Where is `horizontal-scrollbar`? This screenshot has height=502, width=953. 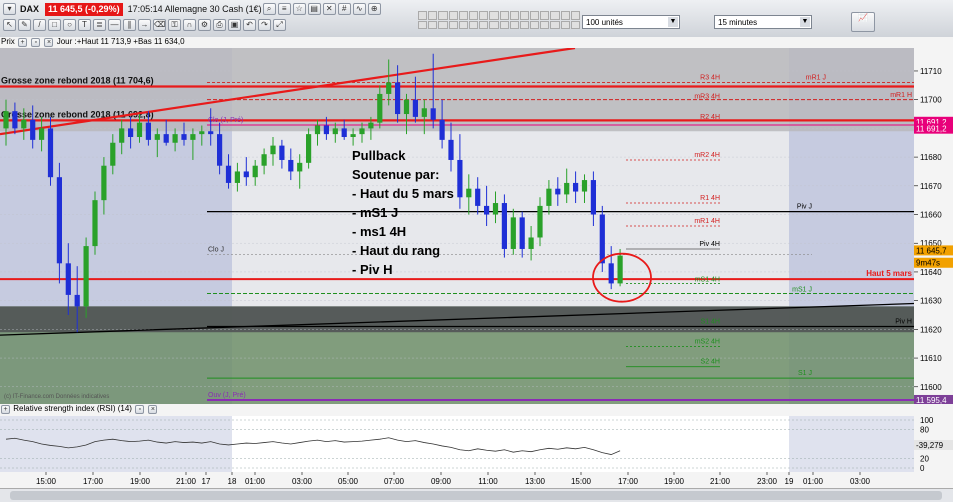
horizontal-scrollbar is located at coordinates (476, 495).